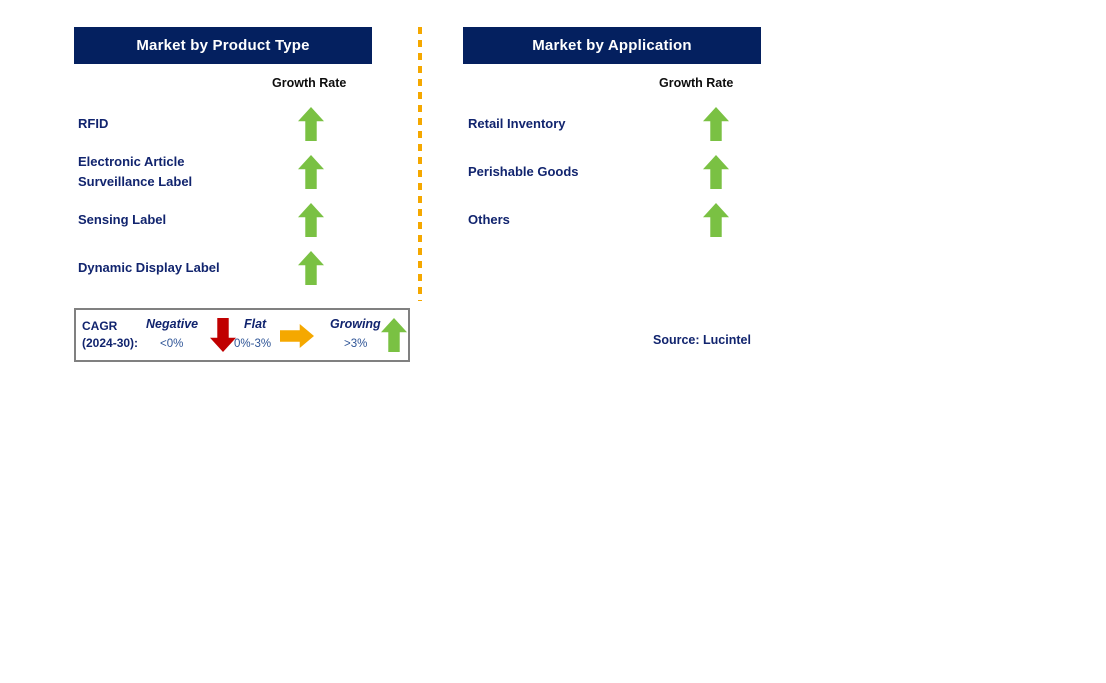 Image resolution: width=1106 pixels, height=683 pixels. I want to click on arrow-up-glyph, so click(394, 335).